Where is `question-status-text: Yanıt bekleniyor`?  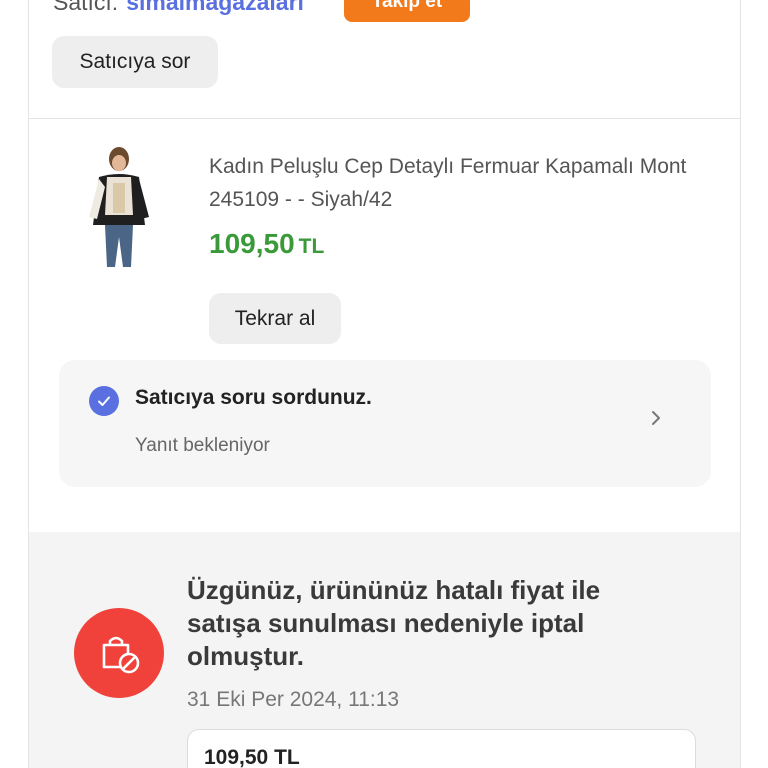 question-status-text: Yanıt bekleniyor is located at coordinates (202, 445).